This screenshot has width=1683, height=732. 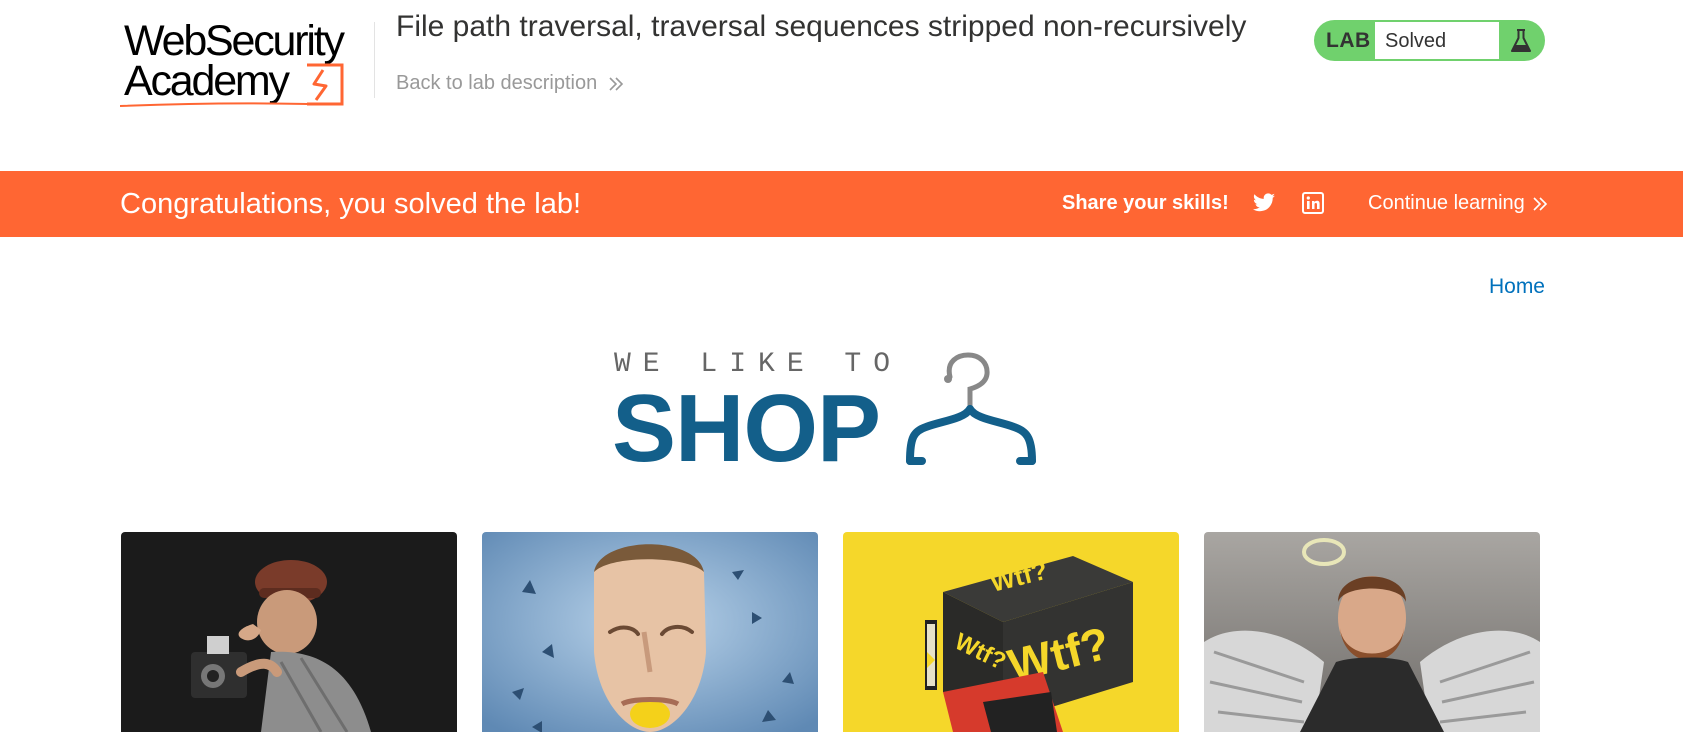 I want to click on continue-learning-link: Continue learning, so click(x=1458, y=203).